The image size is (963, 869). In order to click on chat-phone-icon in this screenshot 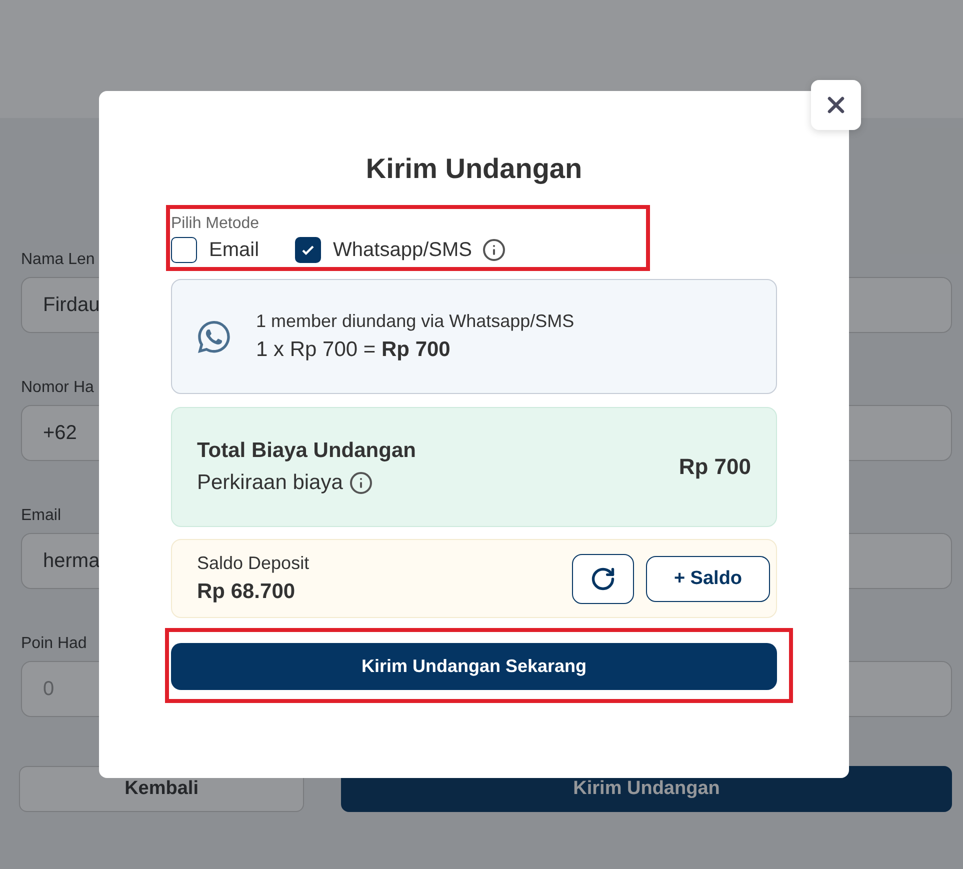, I will do `click(214, 336)`.